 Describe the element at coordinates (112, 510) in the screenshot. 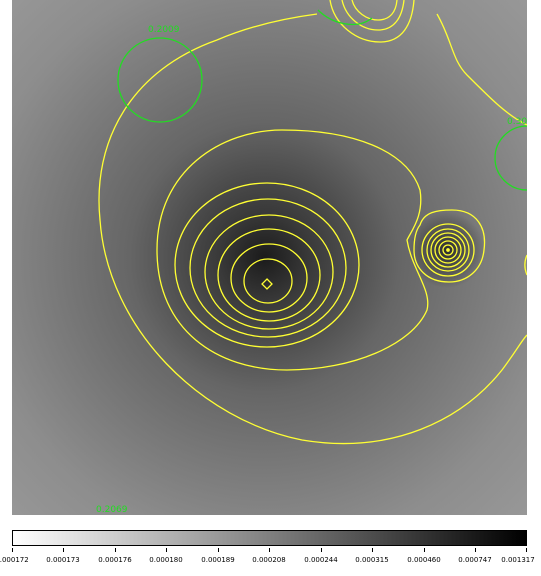

I see `region-label-3: 0.2069` at that location.